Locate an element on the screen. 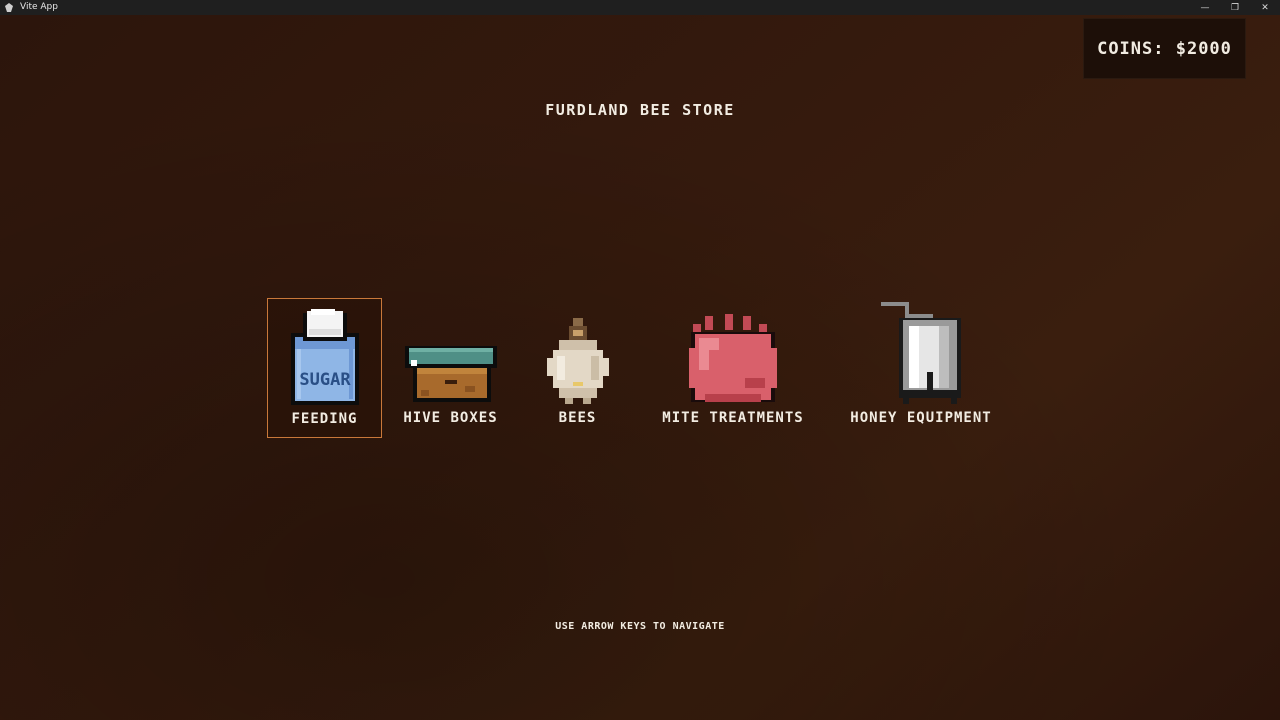 The image size is (1280, 720). hive-box-icon is located at coordinates (450, 352).